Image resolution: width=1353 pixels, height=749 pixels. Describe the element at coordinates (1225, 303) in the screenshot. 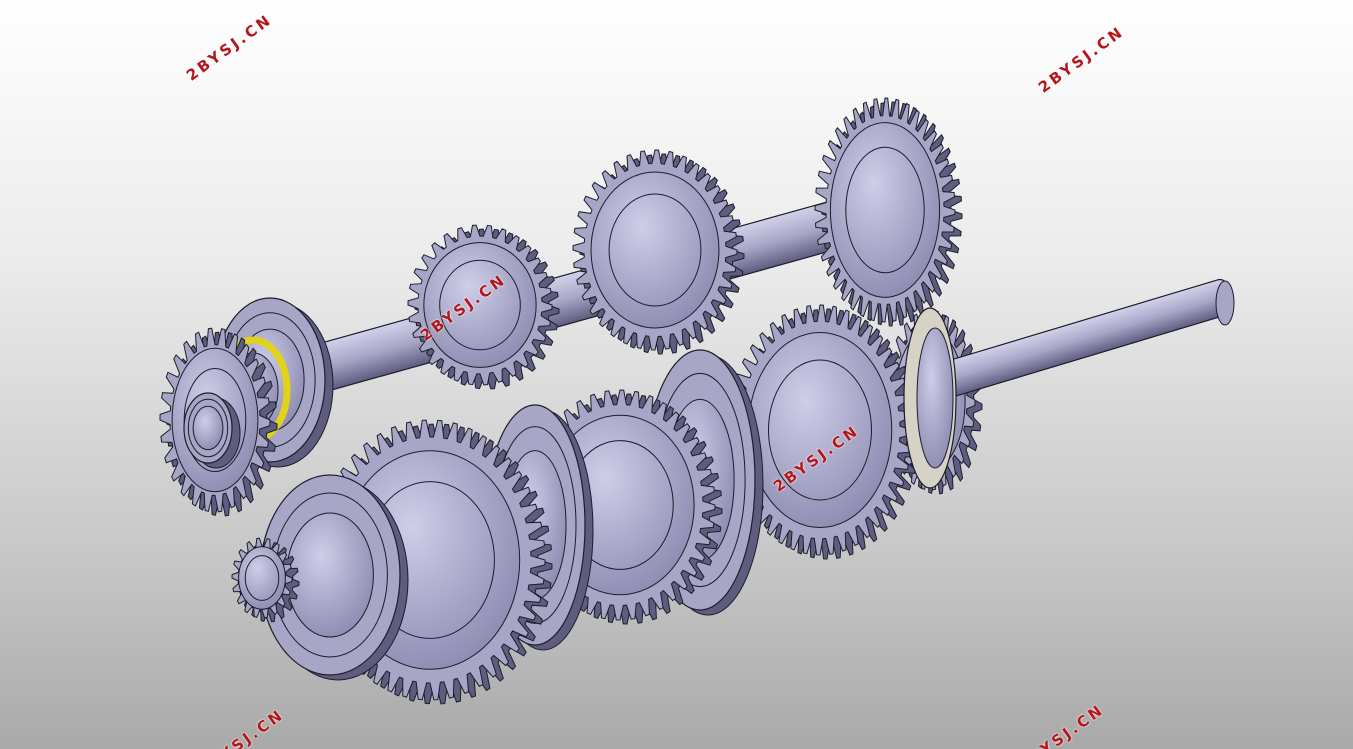

I see `output-shaft-end` at that location.